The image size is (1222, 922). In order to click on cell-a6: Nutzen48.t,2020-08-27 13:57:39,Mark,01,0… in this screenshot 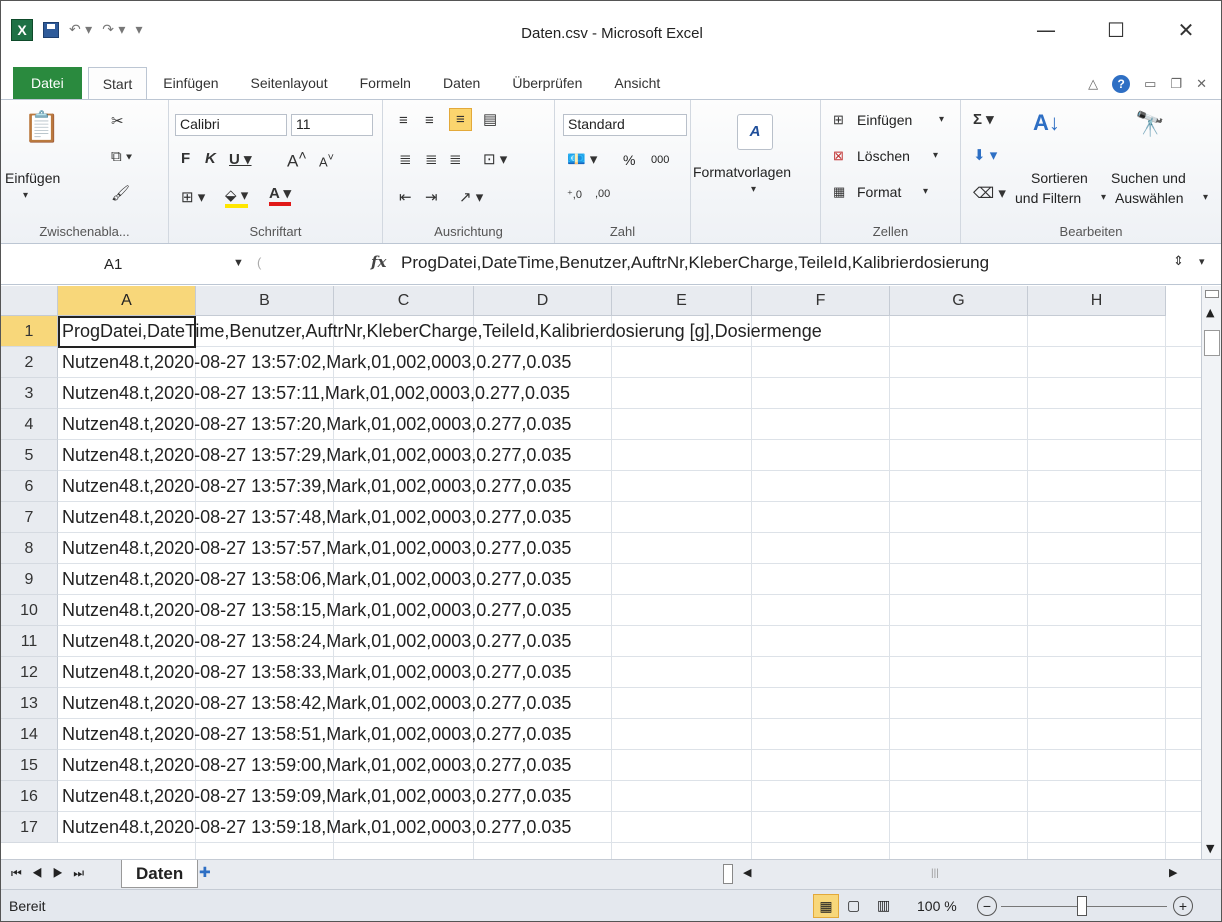, I will do `click(314, 486)`.